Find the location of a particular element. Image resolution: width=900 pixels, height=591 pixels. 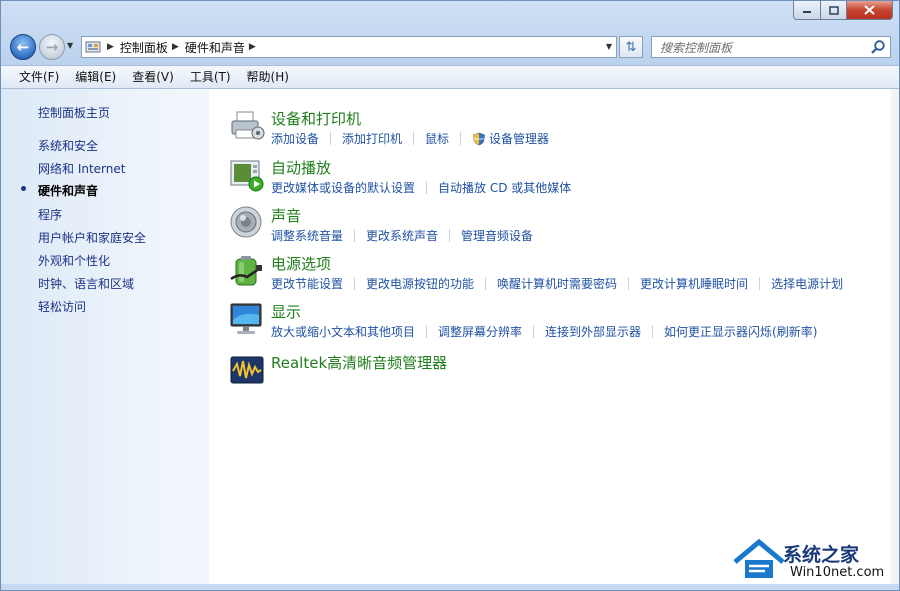

link-manage-audio: 管理音频设备 is located at coordinates (497, 235).